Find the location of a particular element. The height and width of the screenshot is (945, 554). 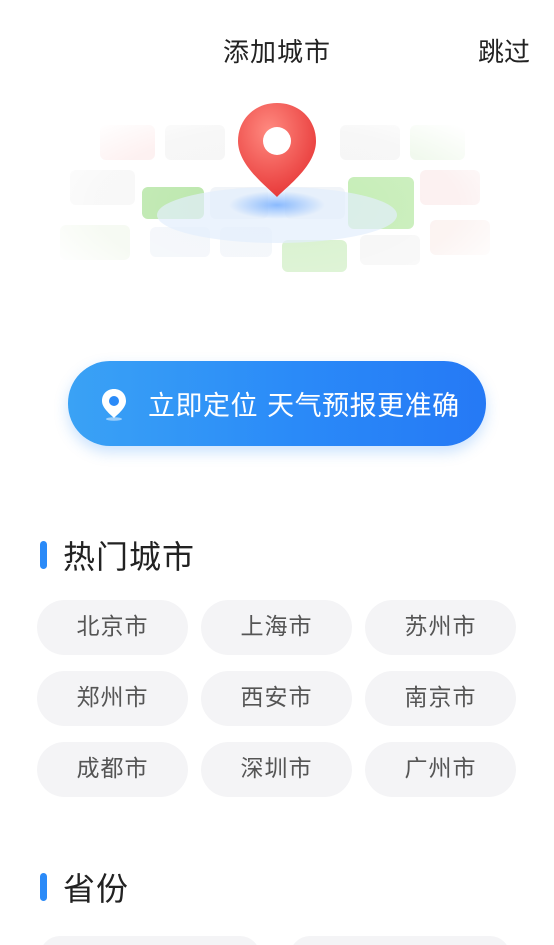

skip-button: 跳过 is located at coordinates (504, 50).